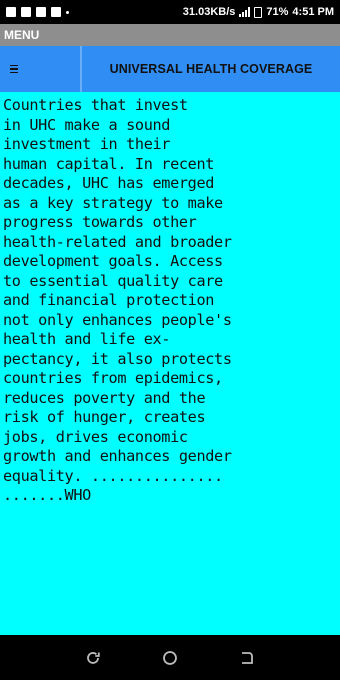  What do you see at coordinates (56, 12) in the screenshot?
I see `media-icon` at bounding box center [56, 12].